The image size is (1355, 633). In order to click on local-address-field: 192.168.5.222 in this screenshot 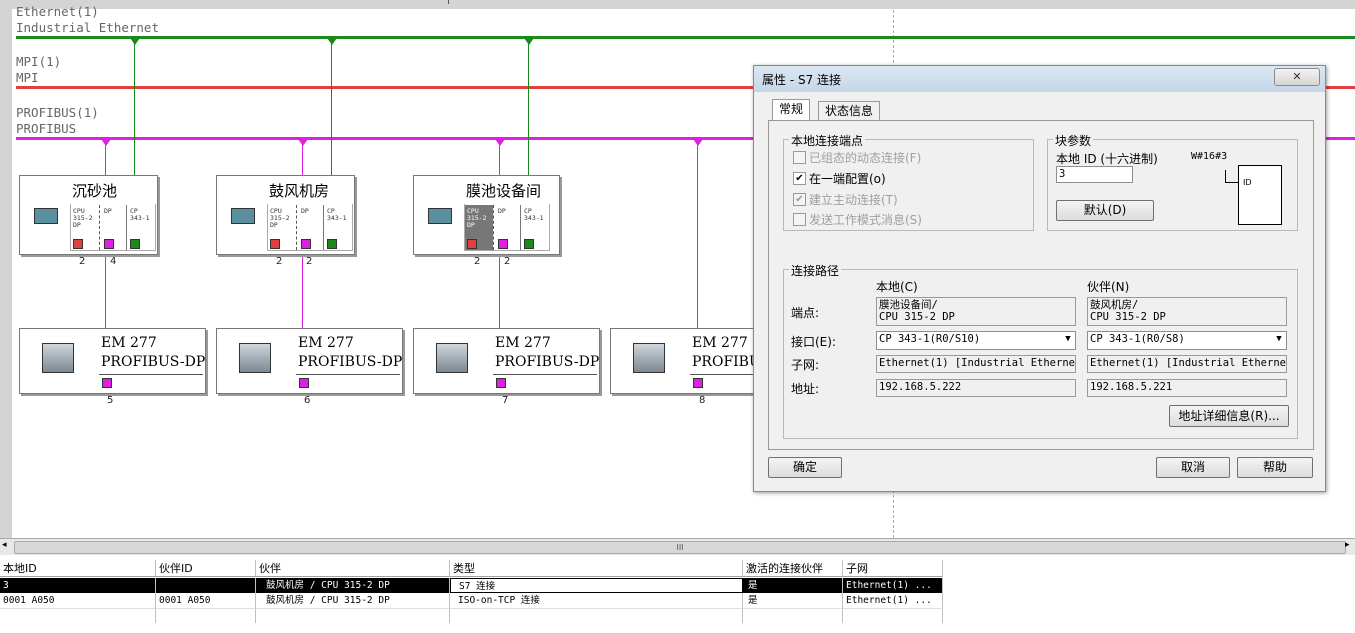, I will do `click(976, 388)`.